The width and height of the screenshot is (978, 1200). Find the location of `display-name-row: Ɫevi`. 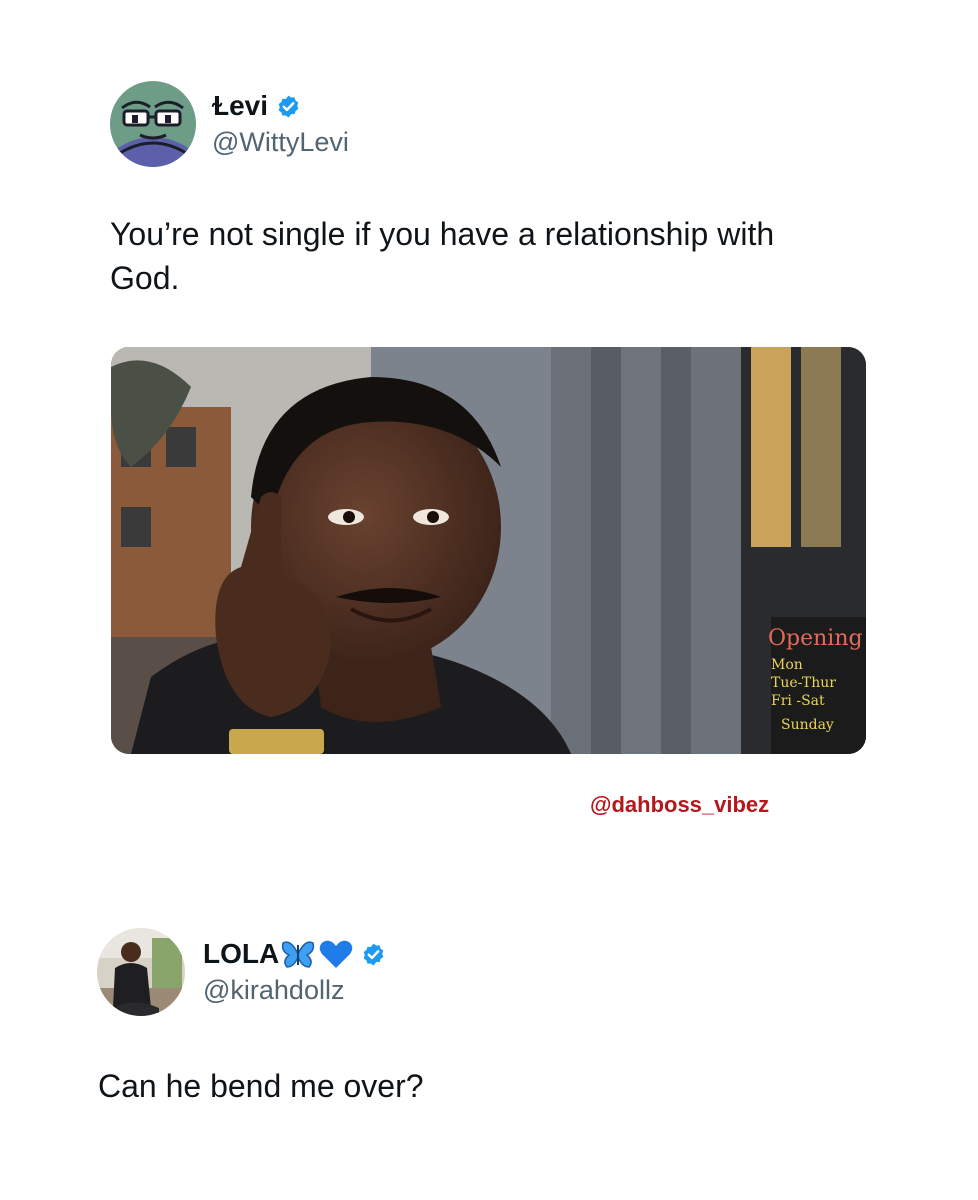

display-name-row: Ɫevi is located at coordinates (280, 106).